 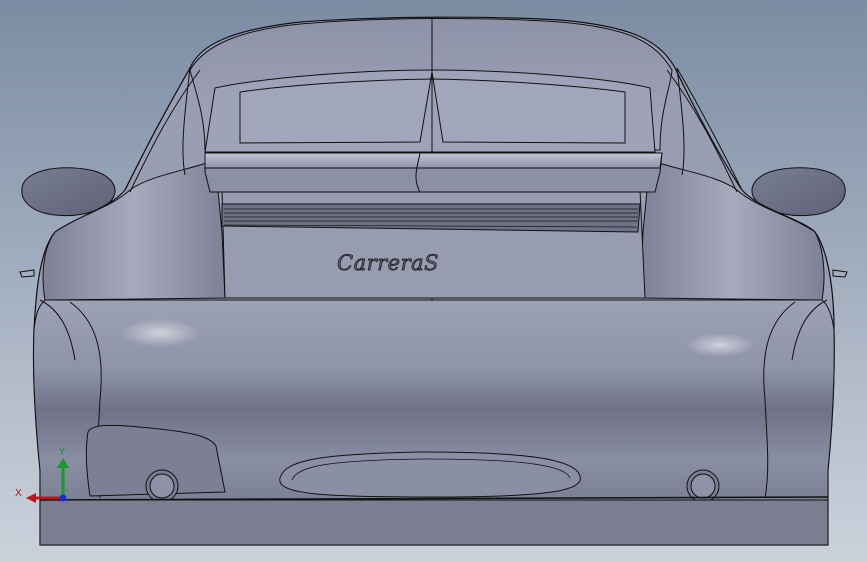 I want to click on carrera-s-badge: CarreraS, so click(x=388, y=263).